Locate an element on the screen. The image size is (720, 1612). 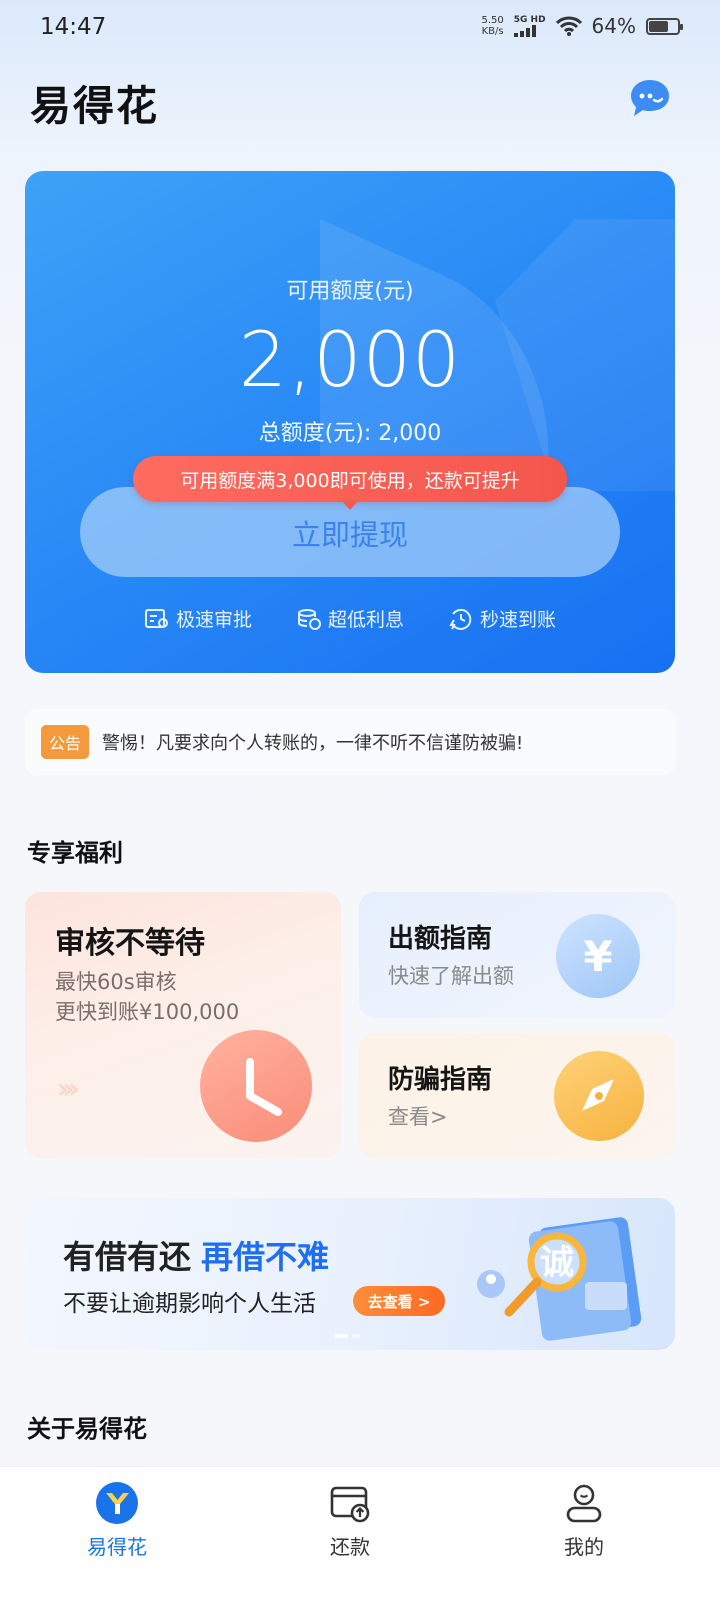
signal-indicator: 5G HD is located at coordinates (529, 26).